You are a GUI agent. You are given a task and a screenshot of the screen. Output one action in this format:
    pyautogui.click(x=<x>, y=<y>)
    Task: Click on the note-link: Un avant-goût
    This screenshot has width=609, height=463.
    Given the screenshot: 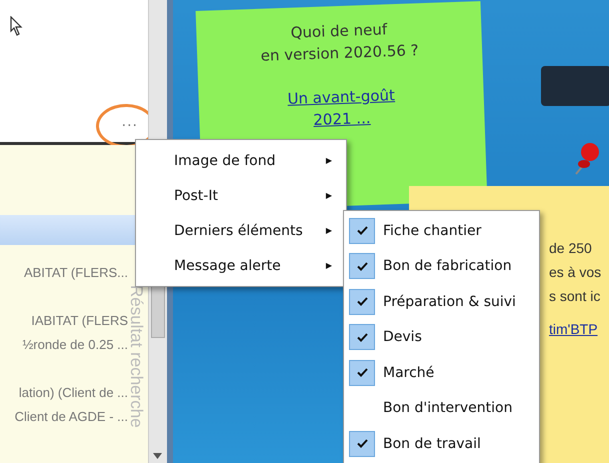 What is the action you would take?
    pyautogui.click(x=341, y=97)
    